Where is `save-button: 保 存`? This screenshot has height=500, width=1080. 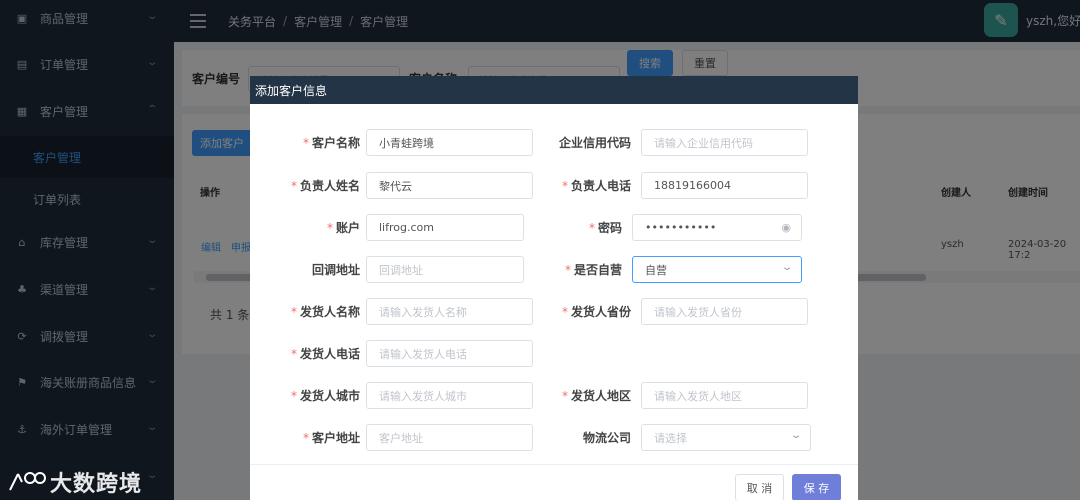
save-button: 保 存 is located at coordinates (816, 487).